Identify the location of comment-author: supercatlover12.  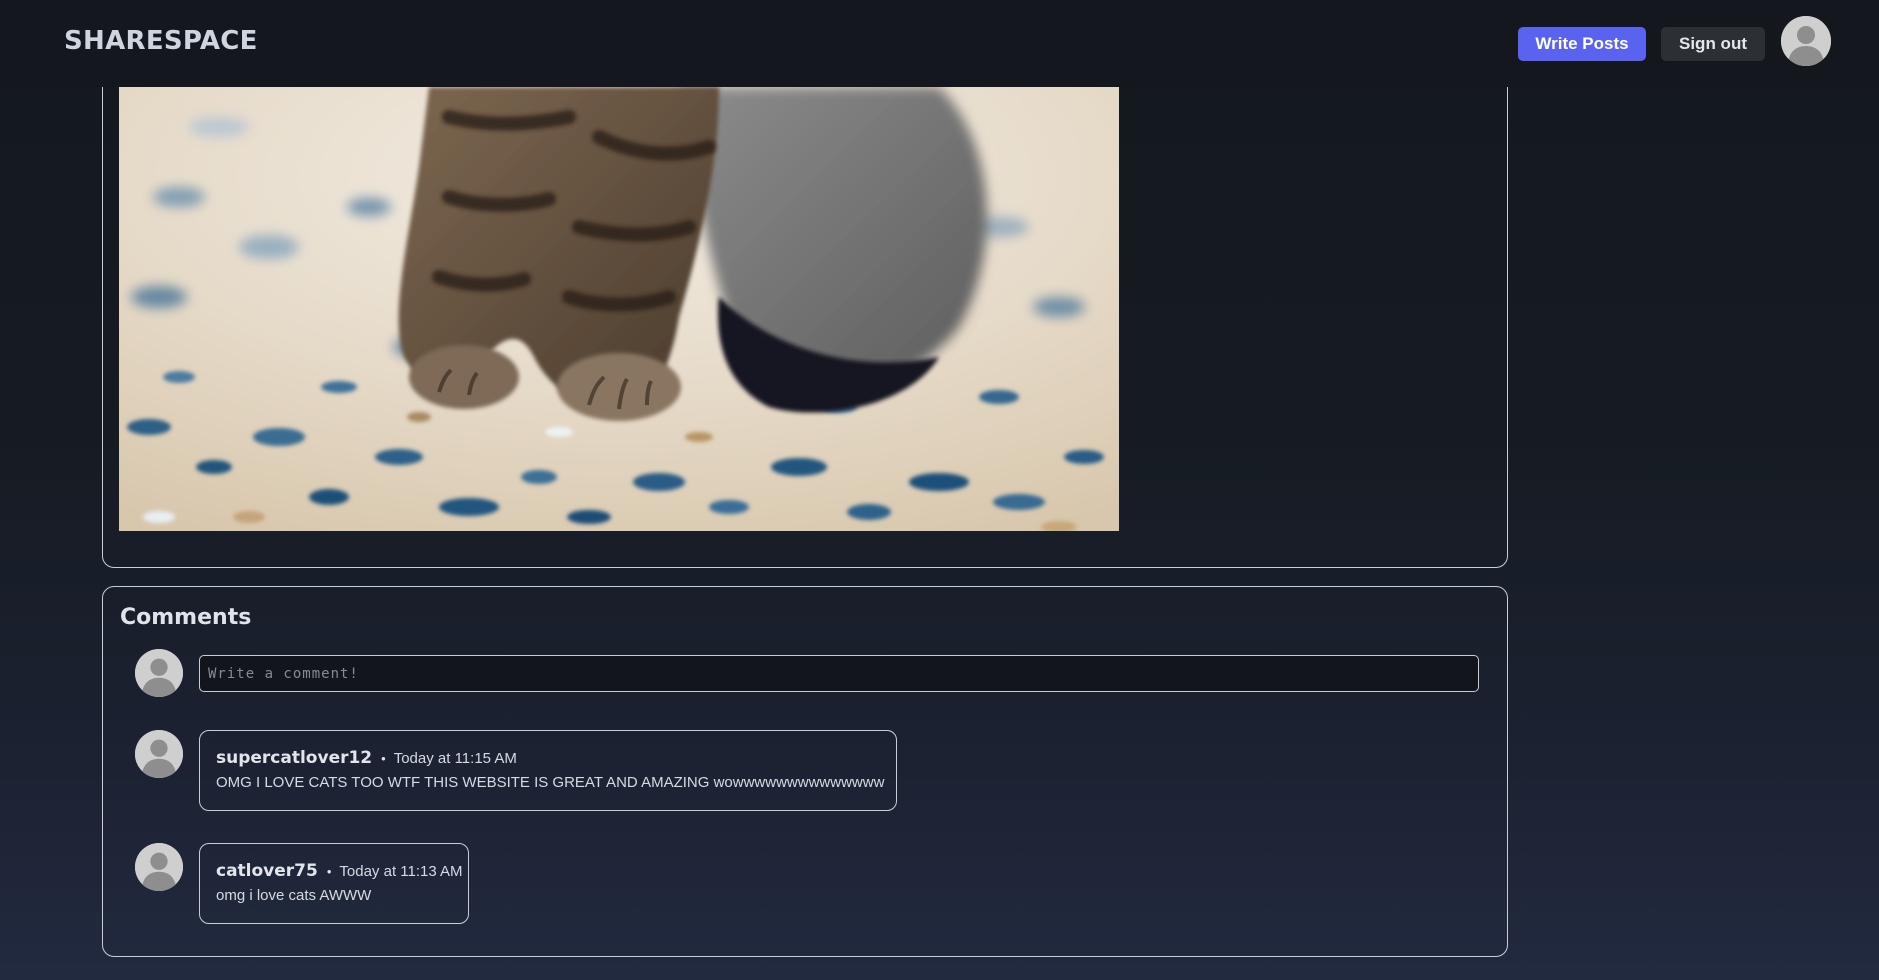
(294, 758).